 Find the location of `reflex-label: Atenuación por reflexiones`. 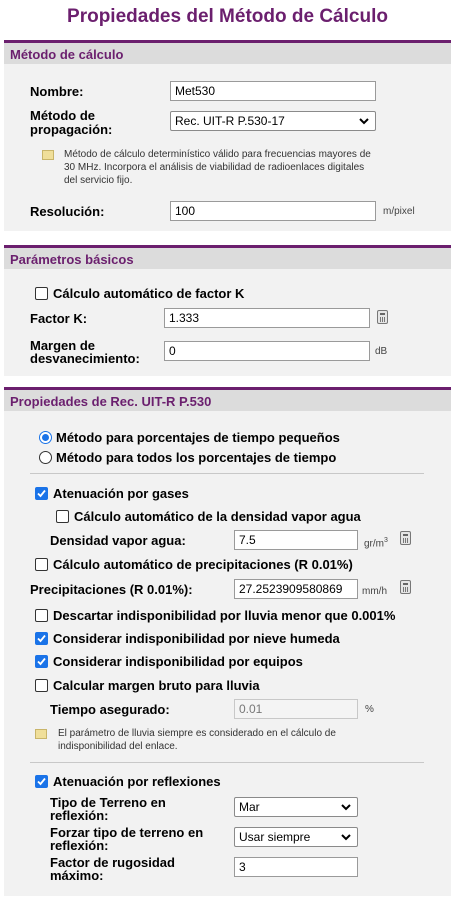

reflex-label: Atenuación por reflexiones is located at coordinates (137, 781).